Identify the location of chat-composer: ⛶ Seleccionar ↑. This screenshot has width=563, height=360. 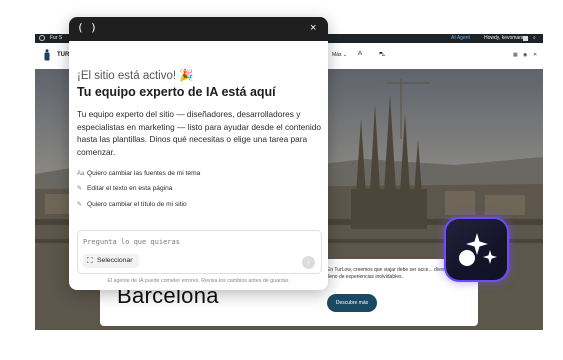
(199, 252).